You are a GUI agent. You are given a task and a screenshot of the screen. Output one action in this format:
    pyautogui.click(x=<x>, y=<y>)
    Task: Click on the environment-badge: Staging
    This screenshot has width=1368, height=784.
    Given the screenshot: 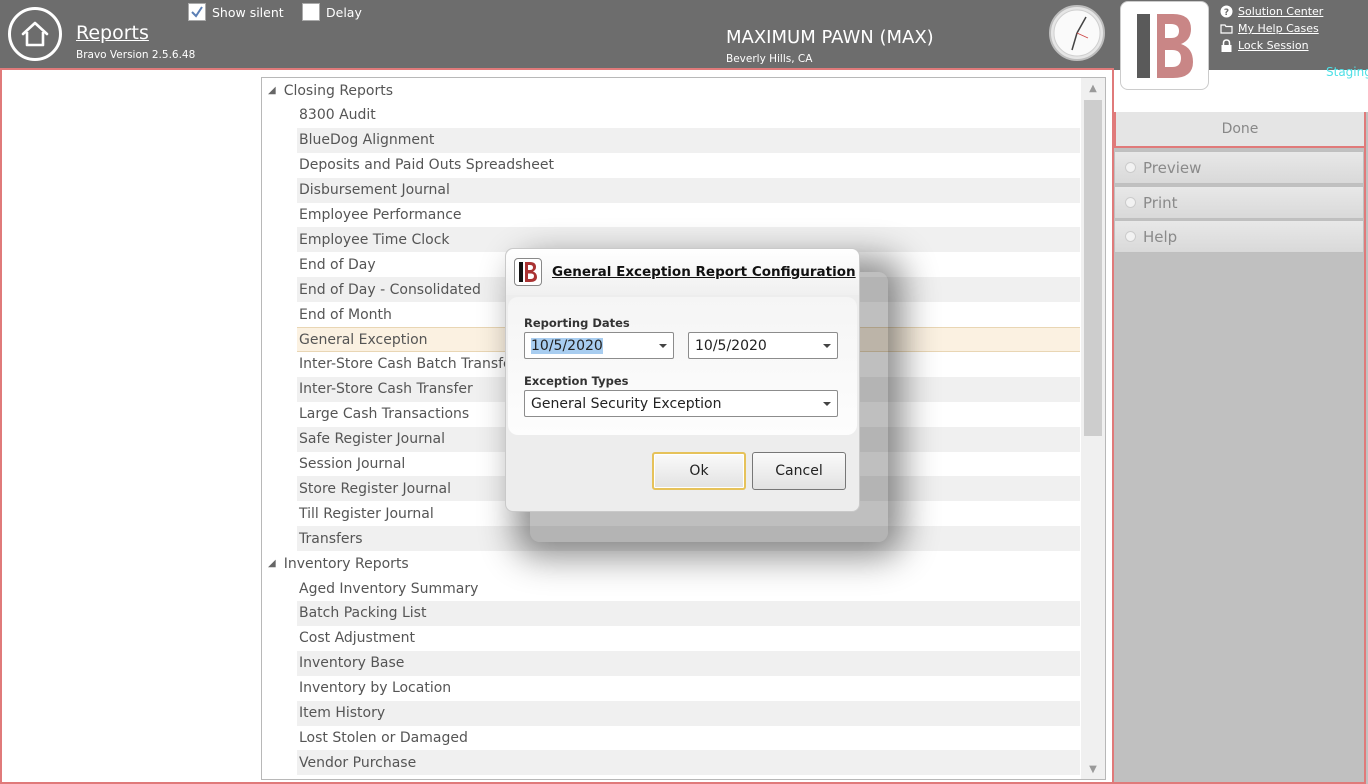 What is the action you would take?
    pyautogui.click(x=1347, y=72)
    